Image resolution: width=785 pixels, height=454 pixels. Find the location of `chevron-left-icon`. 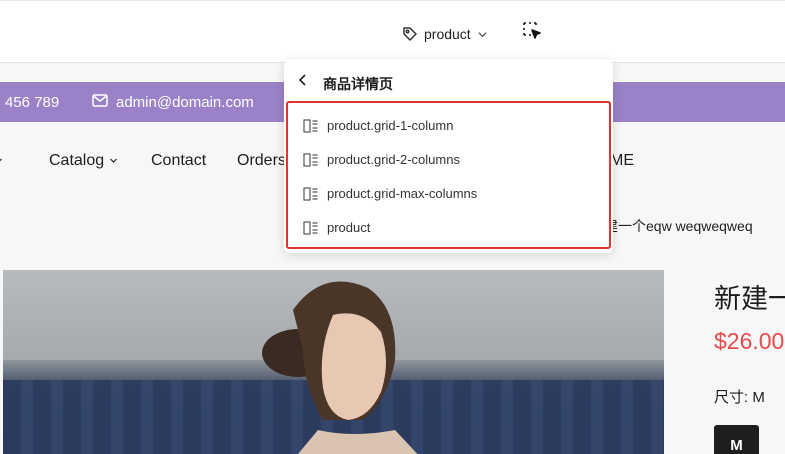

chevron-left-icon is located at coordinates (302, 80).